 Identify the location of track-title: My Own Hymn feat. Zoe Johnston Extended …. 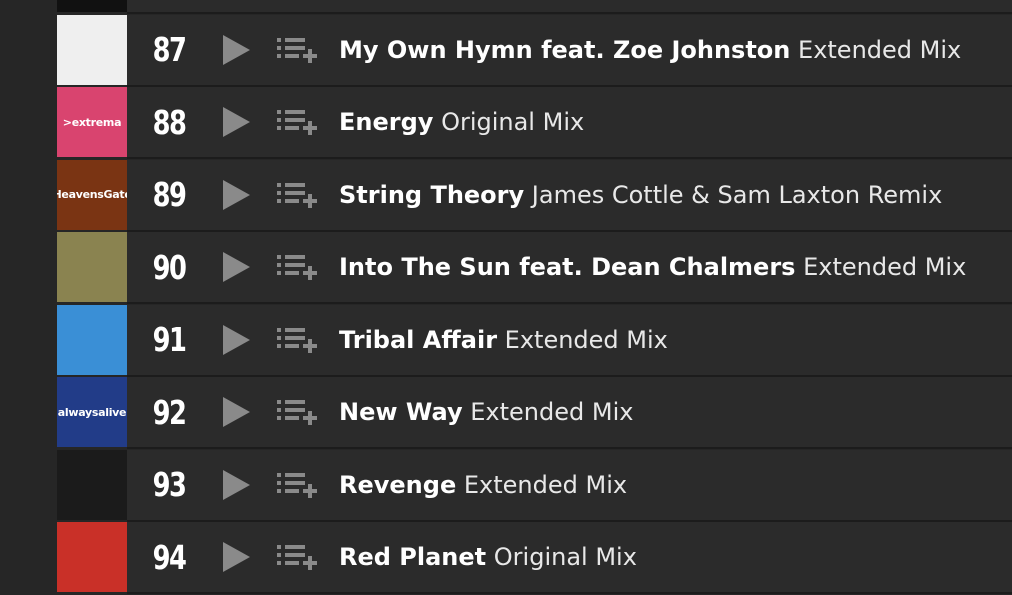
(650, 50).